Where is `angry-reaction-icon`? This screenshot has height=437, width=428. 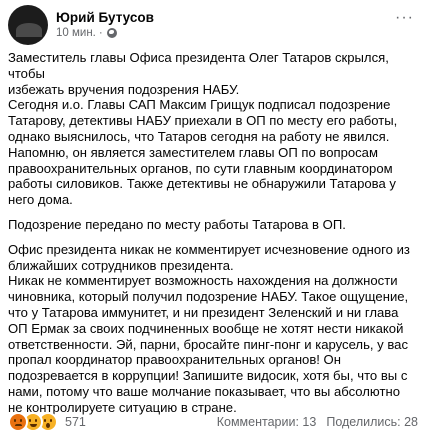
angry-reaction-icon is located at coordinates (18, 422).